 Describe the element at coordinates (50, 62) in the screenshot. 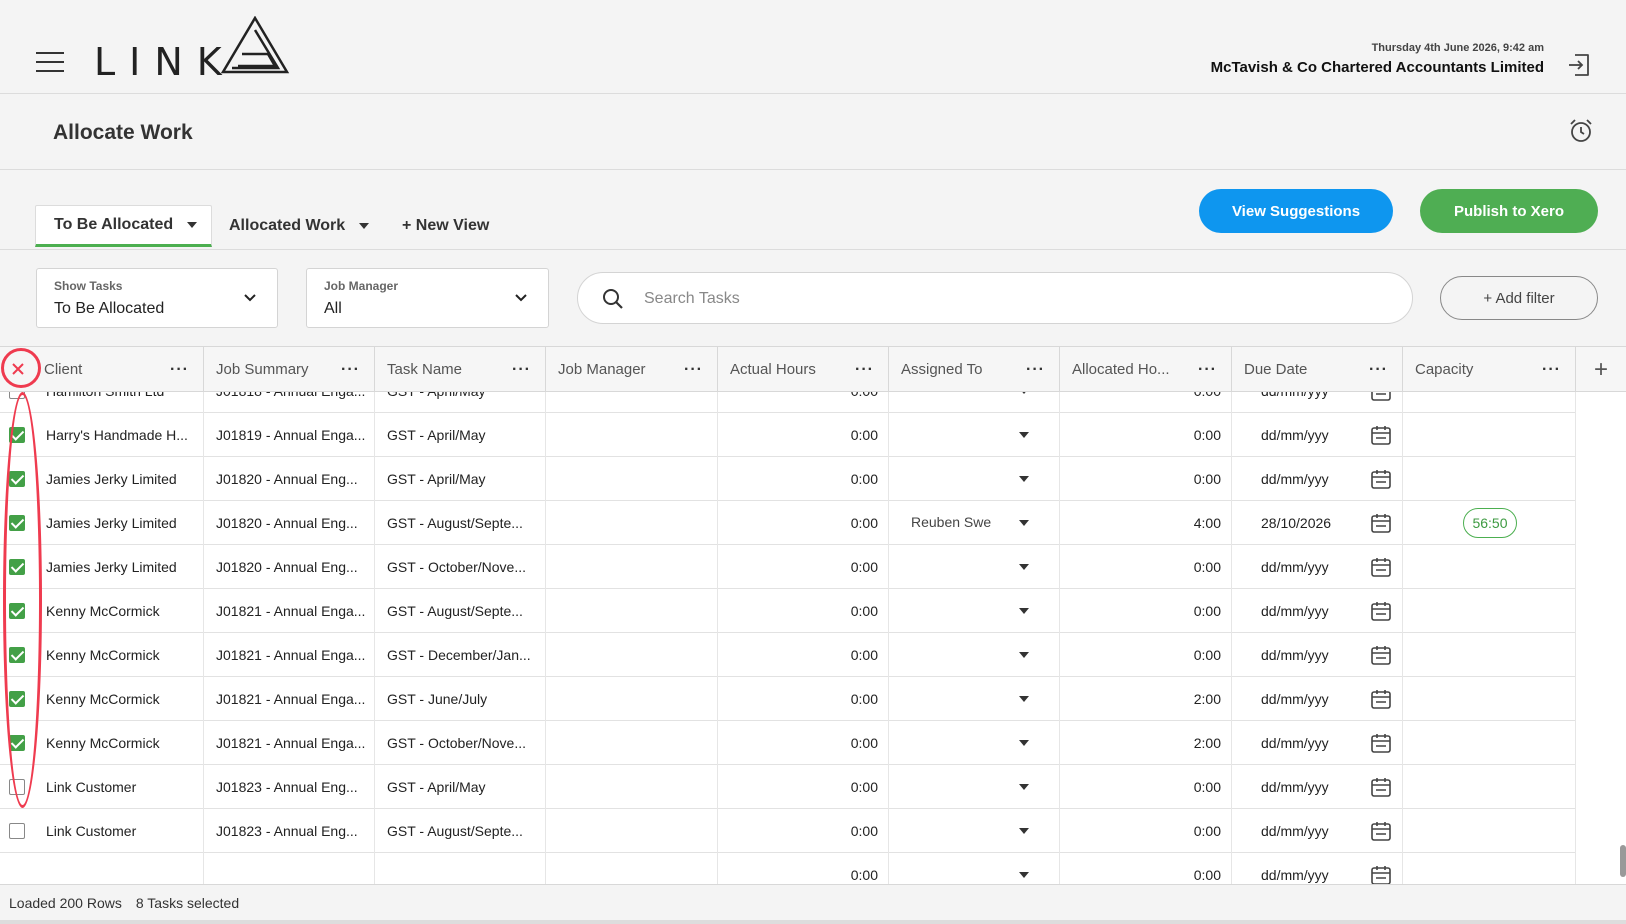

I see `hamburger-icon` at that location.